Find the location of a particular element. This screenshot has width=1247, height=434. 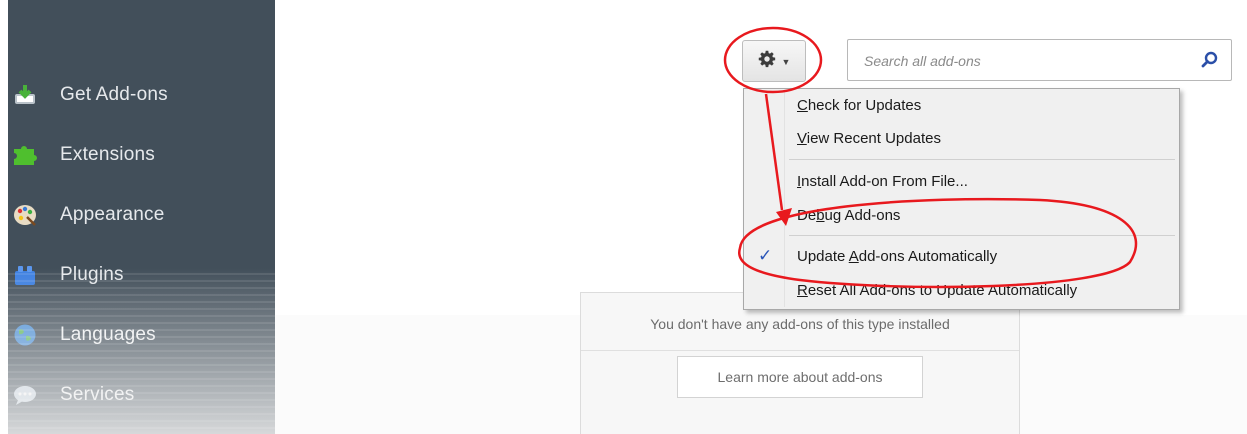

checkmark-icon: ✓ is located at coordinates (765, 255).